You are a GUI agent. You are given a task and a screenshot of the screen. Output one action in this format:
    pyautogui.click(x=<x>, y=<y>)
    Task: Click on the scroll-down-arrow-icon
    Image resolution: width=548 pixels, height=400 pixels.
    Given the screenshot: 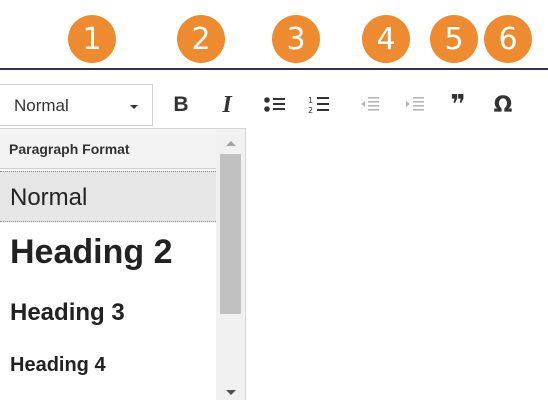 What is the action you would take?
    pyautogui.click(x=231, y=392)
    